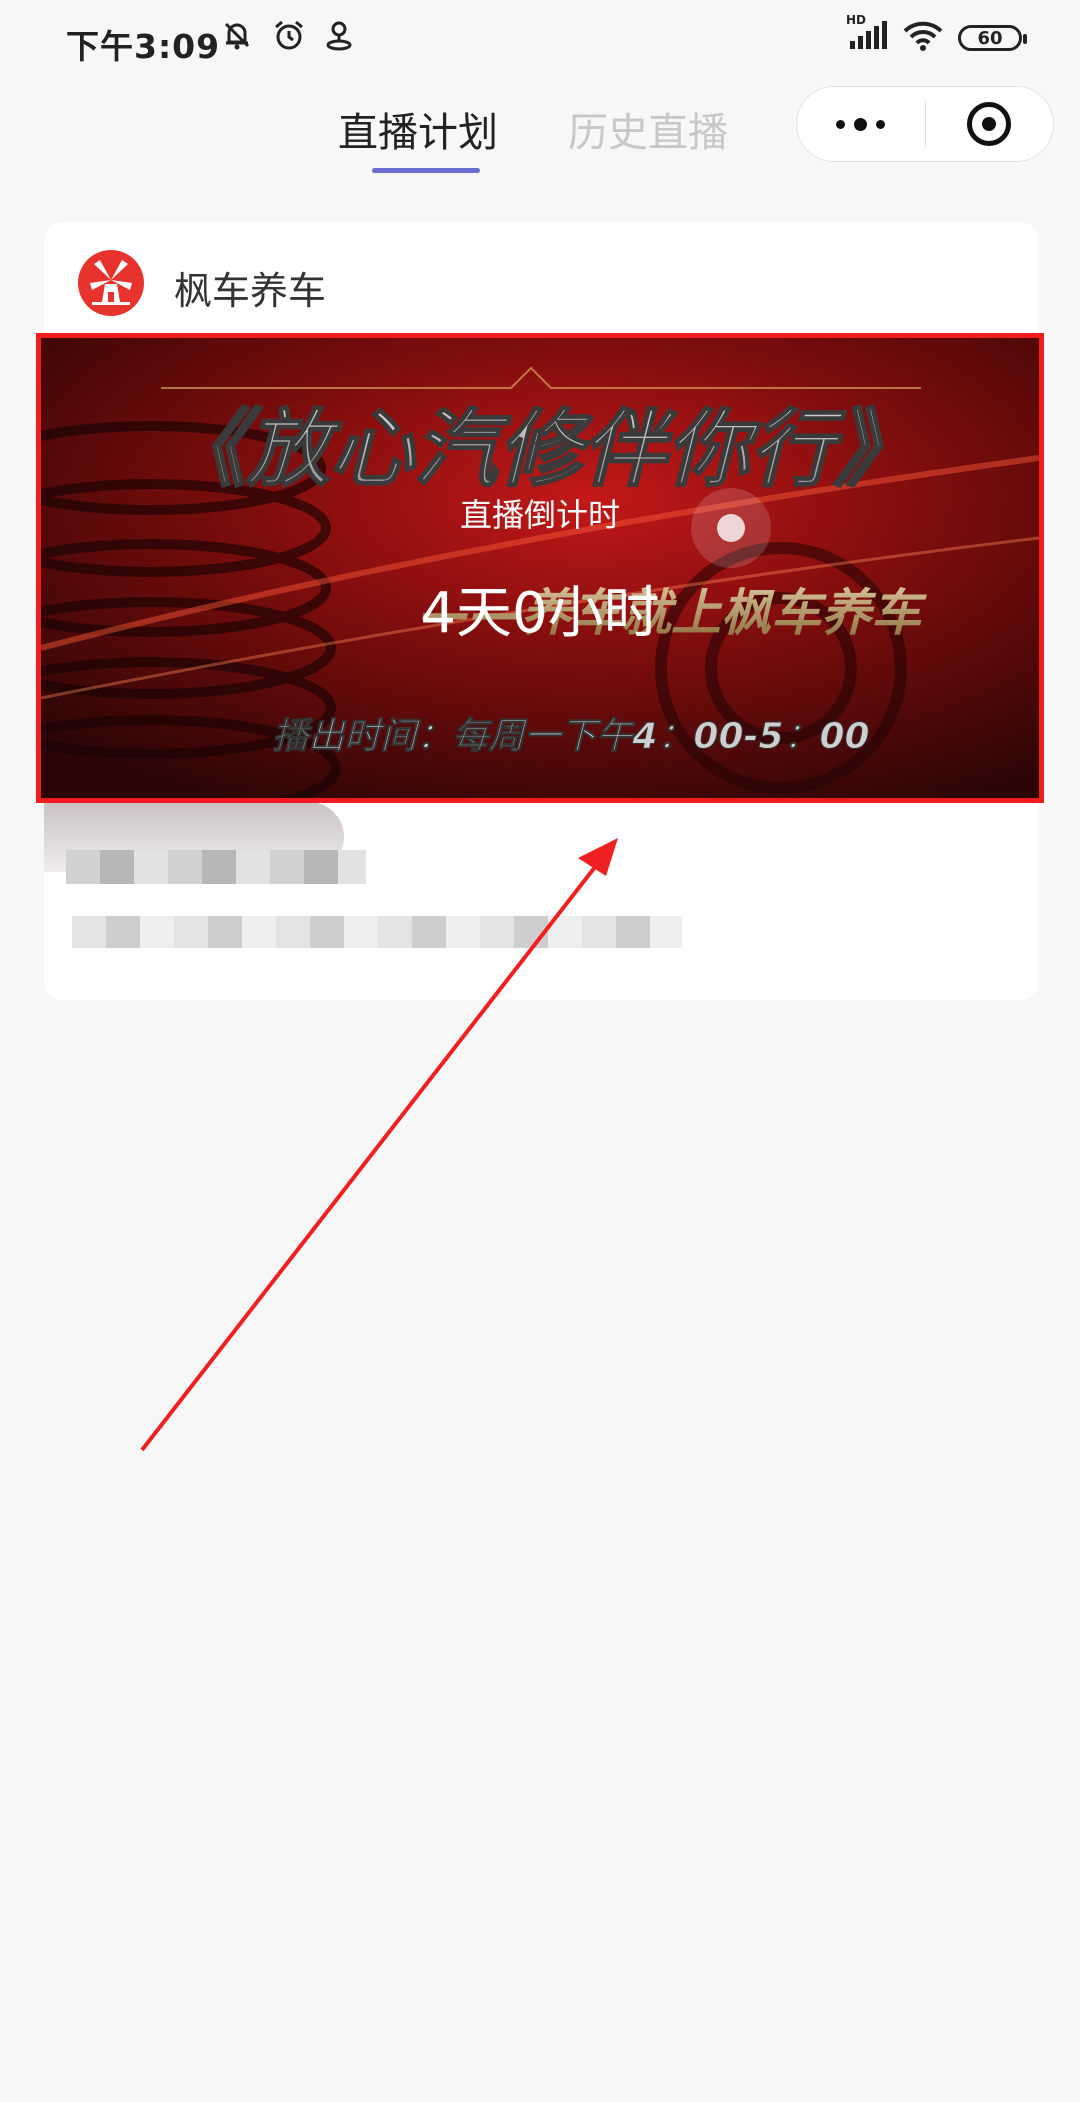 The height and width of the screenshot is (2102, 1080). I want to click on active-tab-indicator, so click(426, 170).